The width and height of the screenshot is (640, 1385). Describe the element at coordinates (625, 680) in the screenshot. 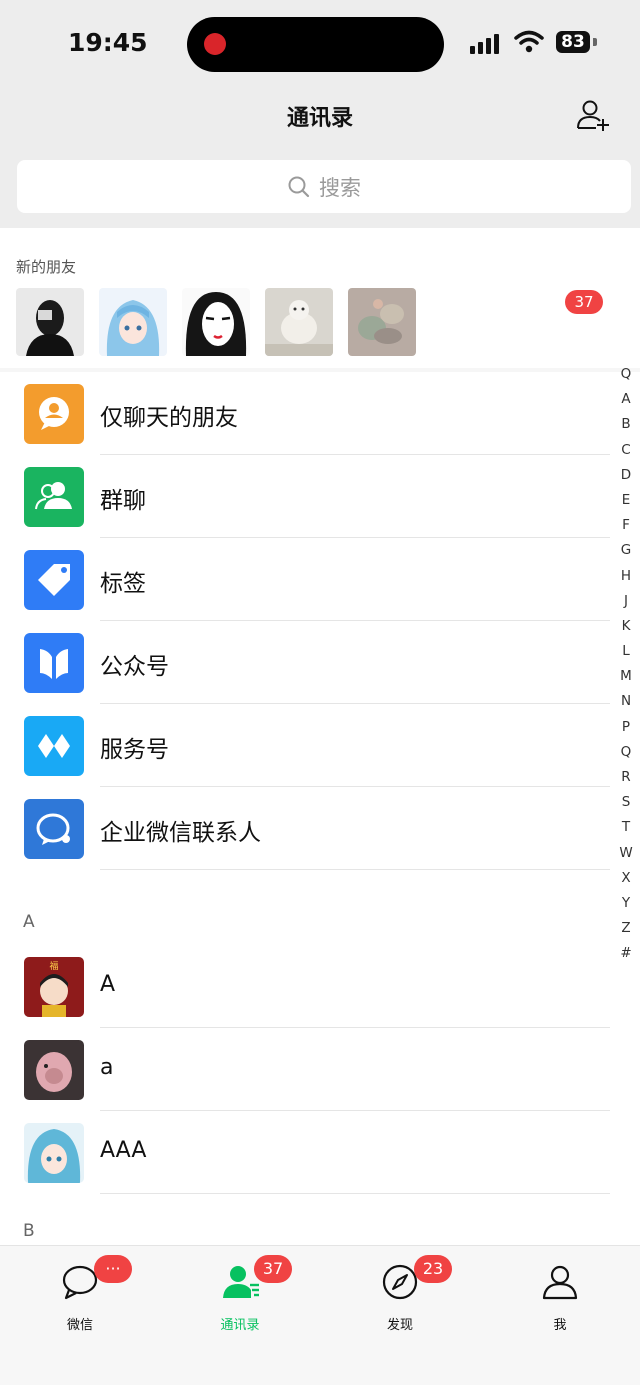

I see `index-letter: M` at that location.